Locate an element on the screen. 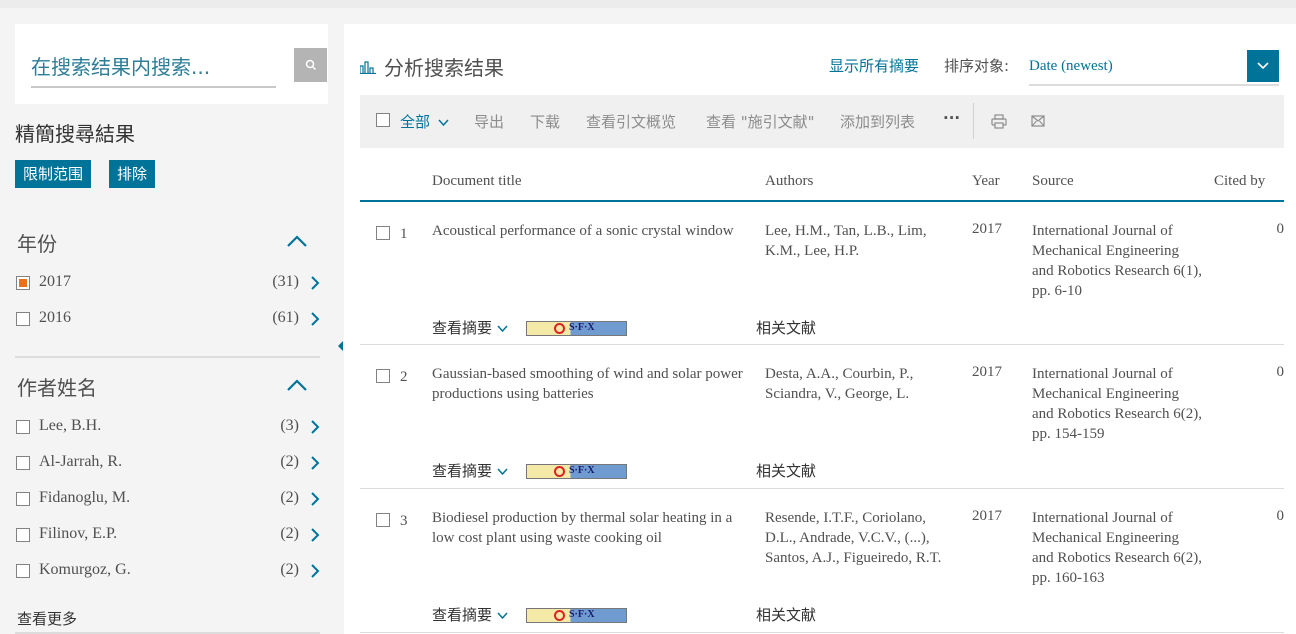 The image size is (1296, 634). facet-row-year-2017: 2017 (31) is located at coordinates (170, 285).